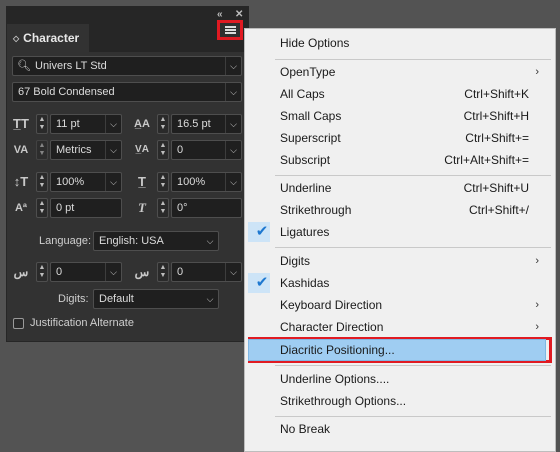 The image size is (560, 452). Describe the element at coordinates (496, 116) in the screenshot. I see `menu-item-shortcut: Ctrl+Shift+H` at that location.